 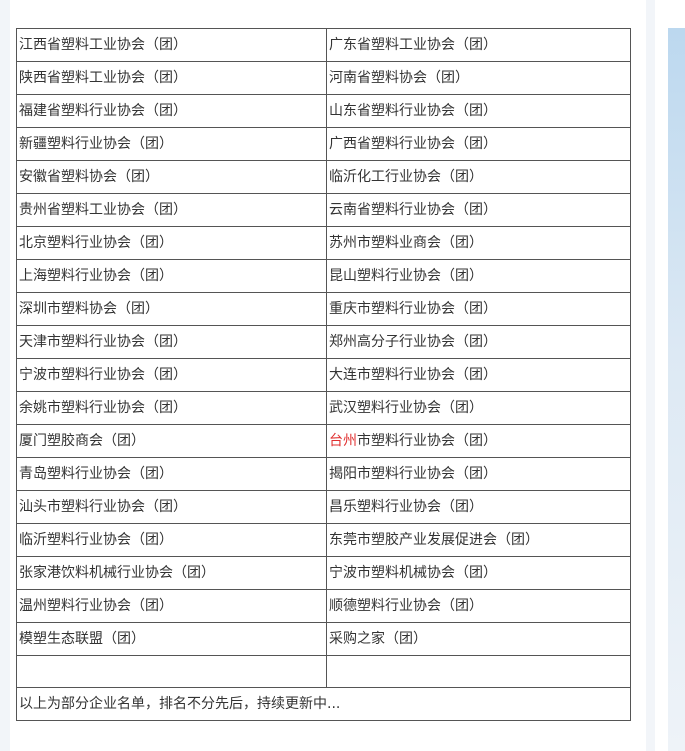 I want to click on table-row: 厦门塑胶商会（团） 台州市塑料行业协会（团）, so click(x=323, y=441).